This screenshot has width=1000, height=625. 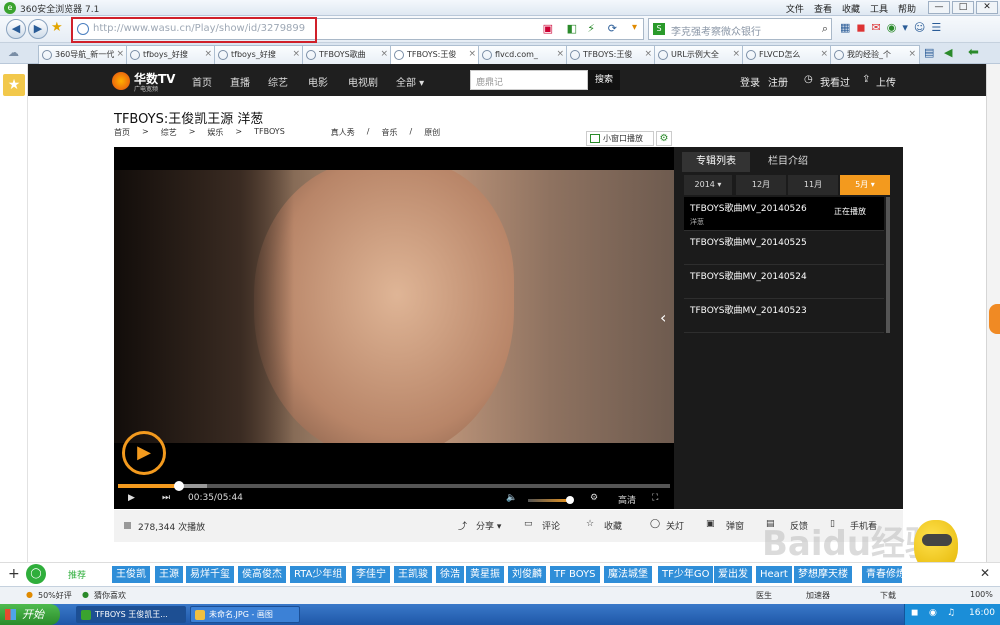 I want to click on volume-slider, so click(x=551, y=500).